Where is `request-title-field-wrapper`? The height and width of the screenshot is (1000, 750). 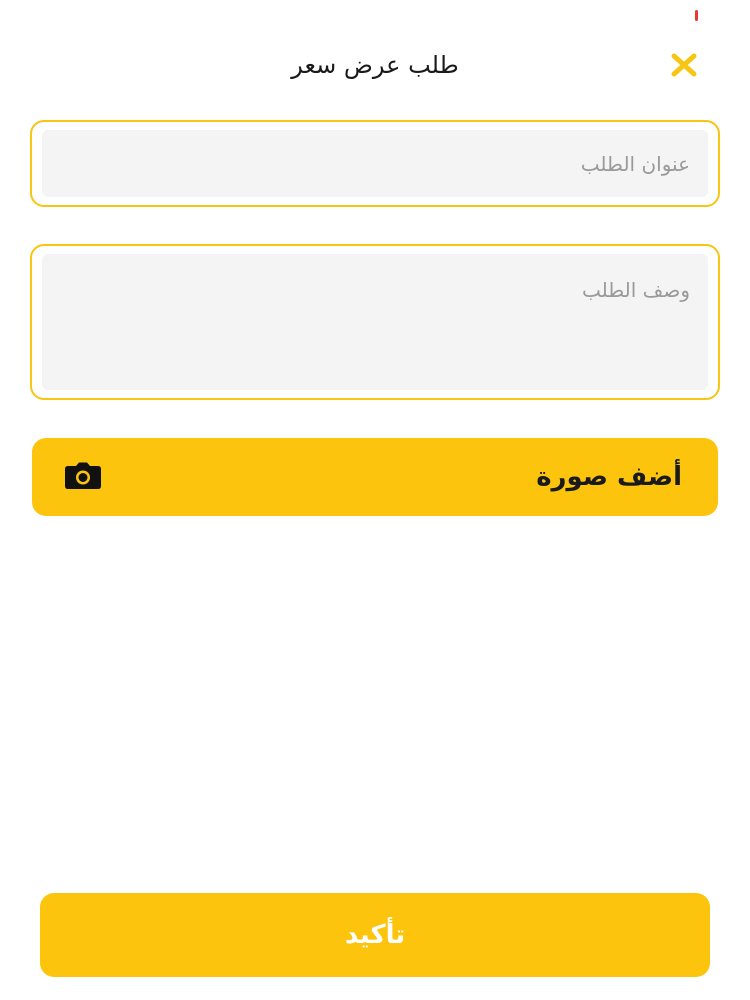 request-title-field-wrapper is located at coordinates (375, 163).